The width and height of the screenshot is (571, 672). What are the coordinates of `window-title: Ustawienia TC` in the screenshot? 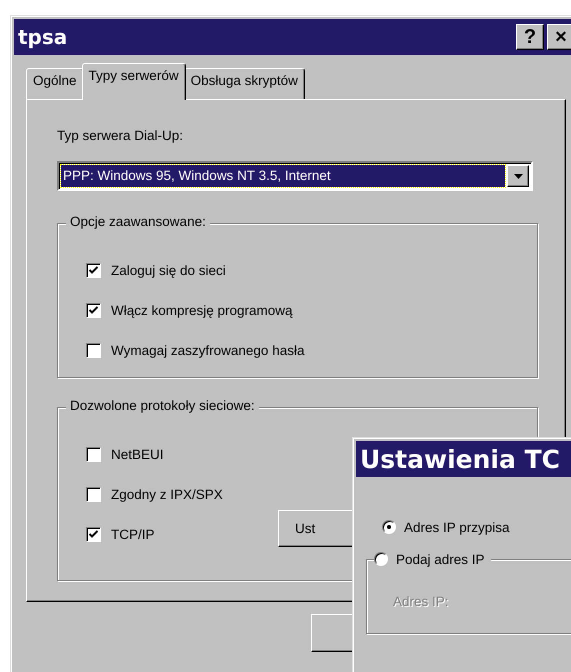 It's located at (460, 459).